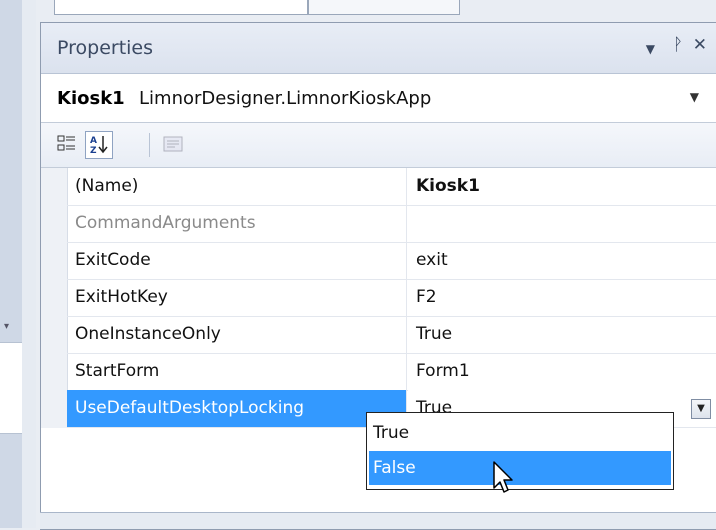  Describe the element at coordinates (237, 408) in the screenshot. I see `property-name: UseDefaultDesktopLocking` at that location.